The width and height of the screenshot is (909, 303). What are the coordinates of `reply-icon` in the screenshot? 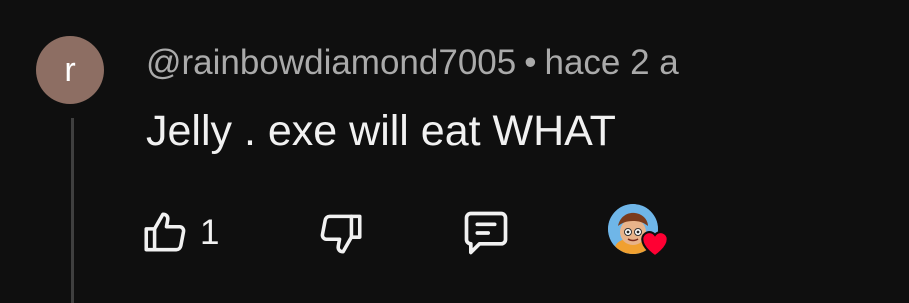 It's located at (486, 233).